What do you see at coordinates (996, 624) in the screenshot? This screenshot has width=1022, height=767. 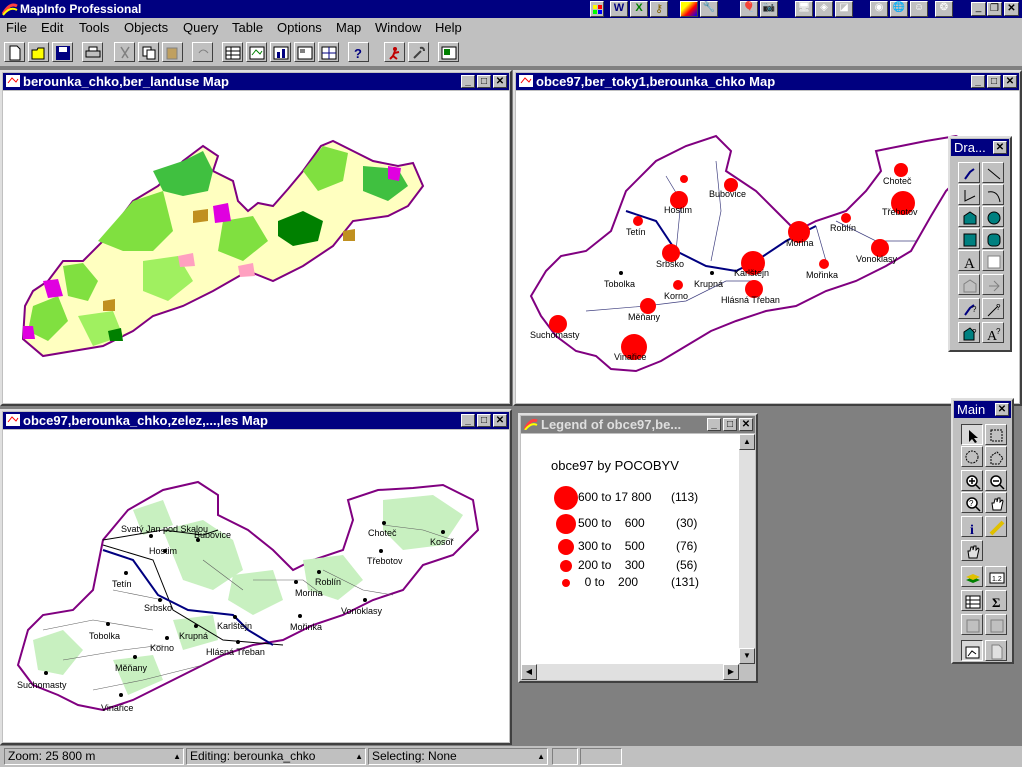 I see `legend-style-button` at bounding box center [996, 624].